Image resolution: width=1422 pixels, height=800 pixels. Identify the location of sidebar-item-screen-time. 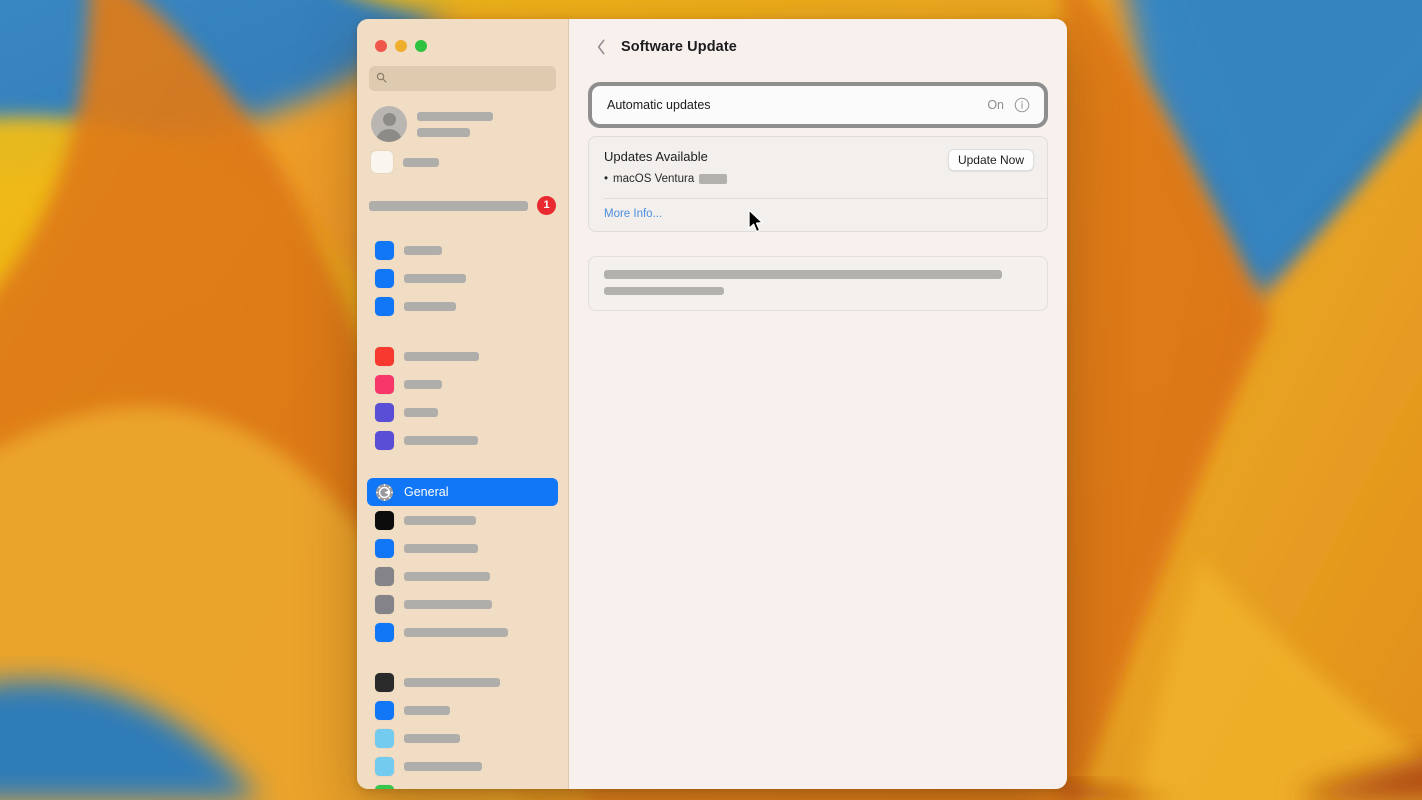
(462, 440).